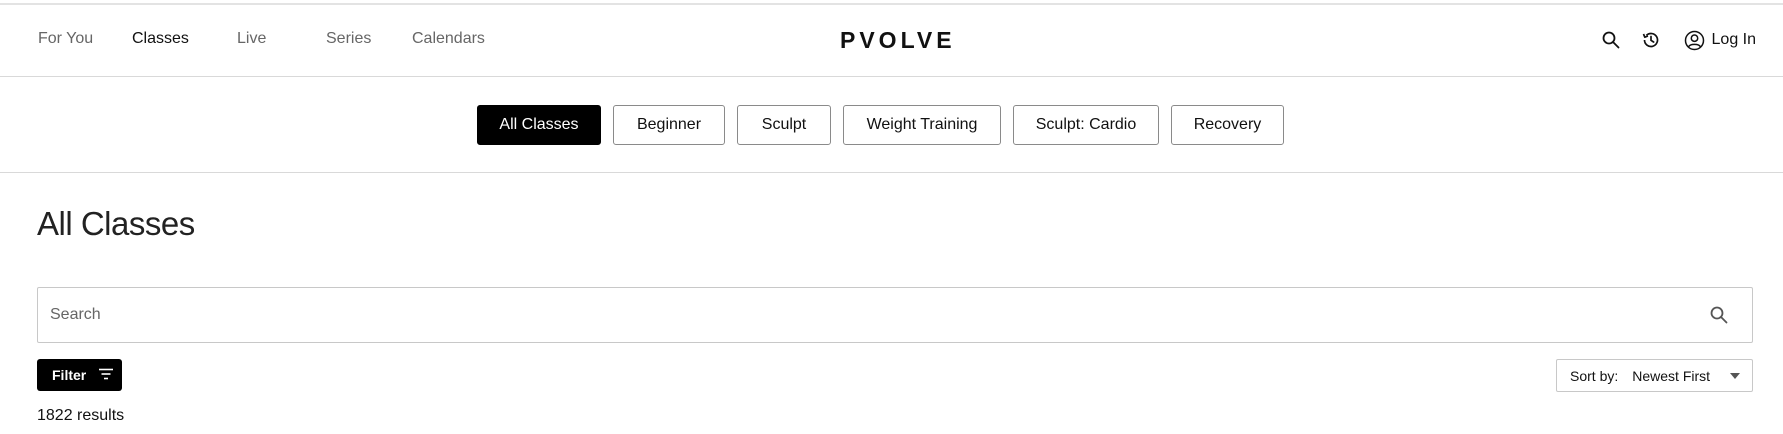 The height and width of the screenshot is (434, 1783). What do you see at coordinates (457, 39) in the screenshot?
I see `nav-link-calendars: Calendars` at bounding box center [457, 39].